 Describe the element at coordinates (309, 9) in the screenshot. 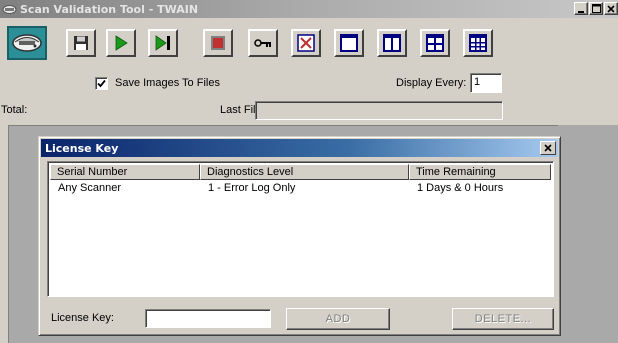

I see `window-title-bar: Scan Validation Tool - TWAIN` at that location.